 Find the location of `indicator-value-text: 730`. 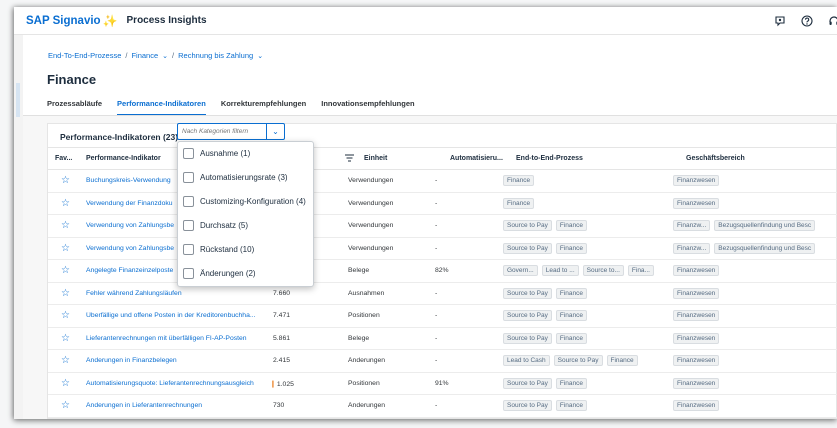

indicator-value-text: 730 is located at coordinates (279, 405).